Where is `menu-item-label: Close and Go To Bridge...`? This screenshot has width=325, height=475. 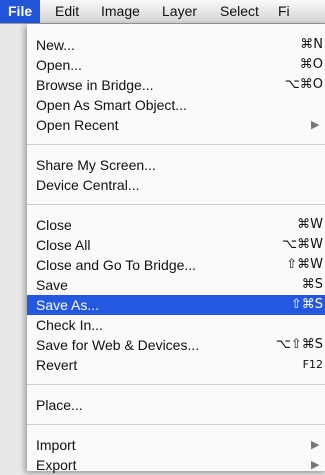 menu-item-label: Close and Go To Bridge... is located at coordinates (116, 265).